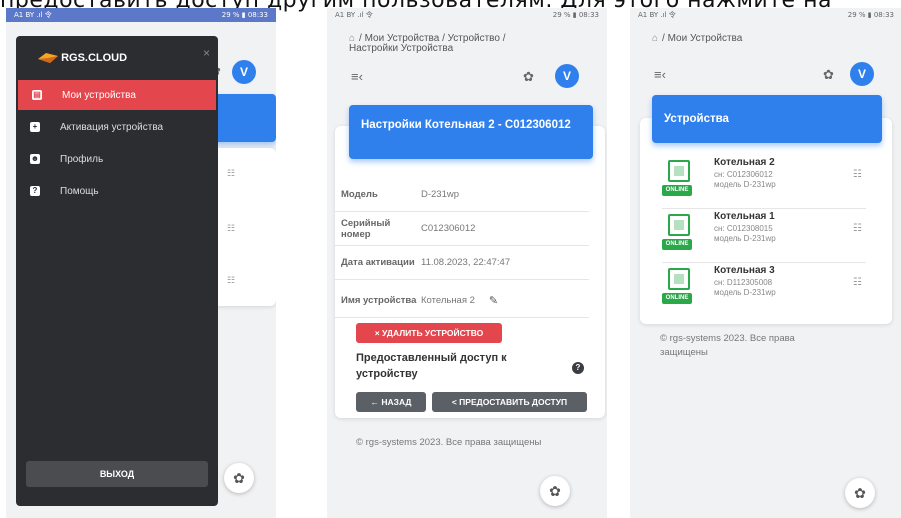 This screenshot has height=518, width=901. What do you see at coordinates (94, 58) in the screenshot?
I see `brand-name: RGS.CLOUD` at bounding box center [94, 58].